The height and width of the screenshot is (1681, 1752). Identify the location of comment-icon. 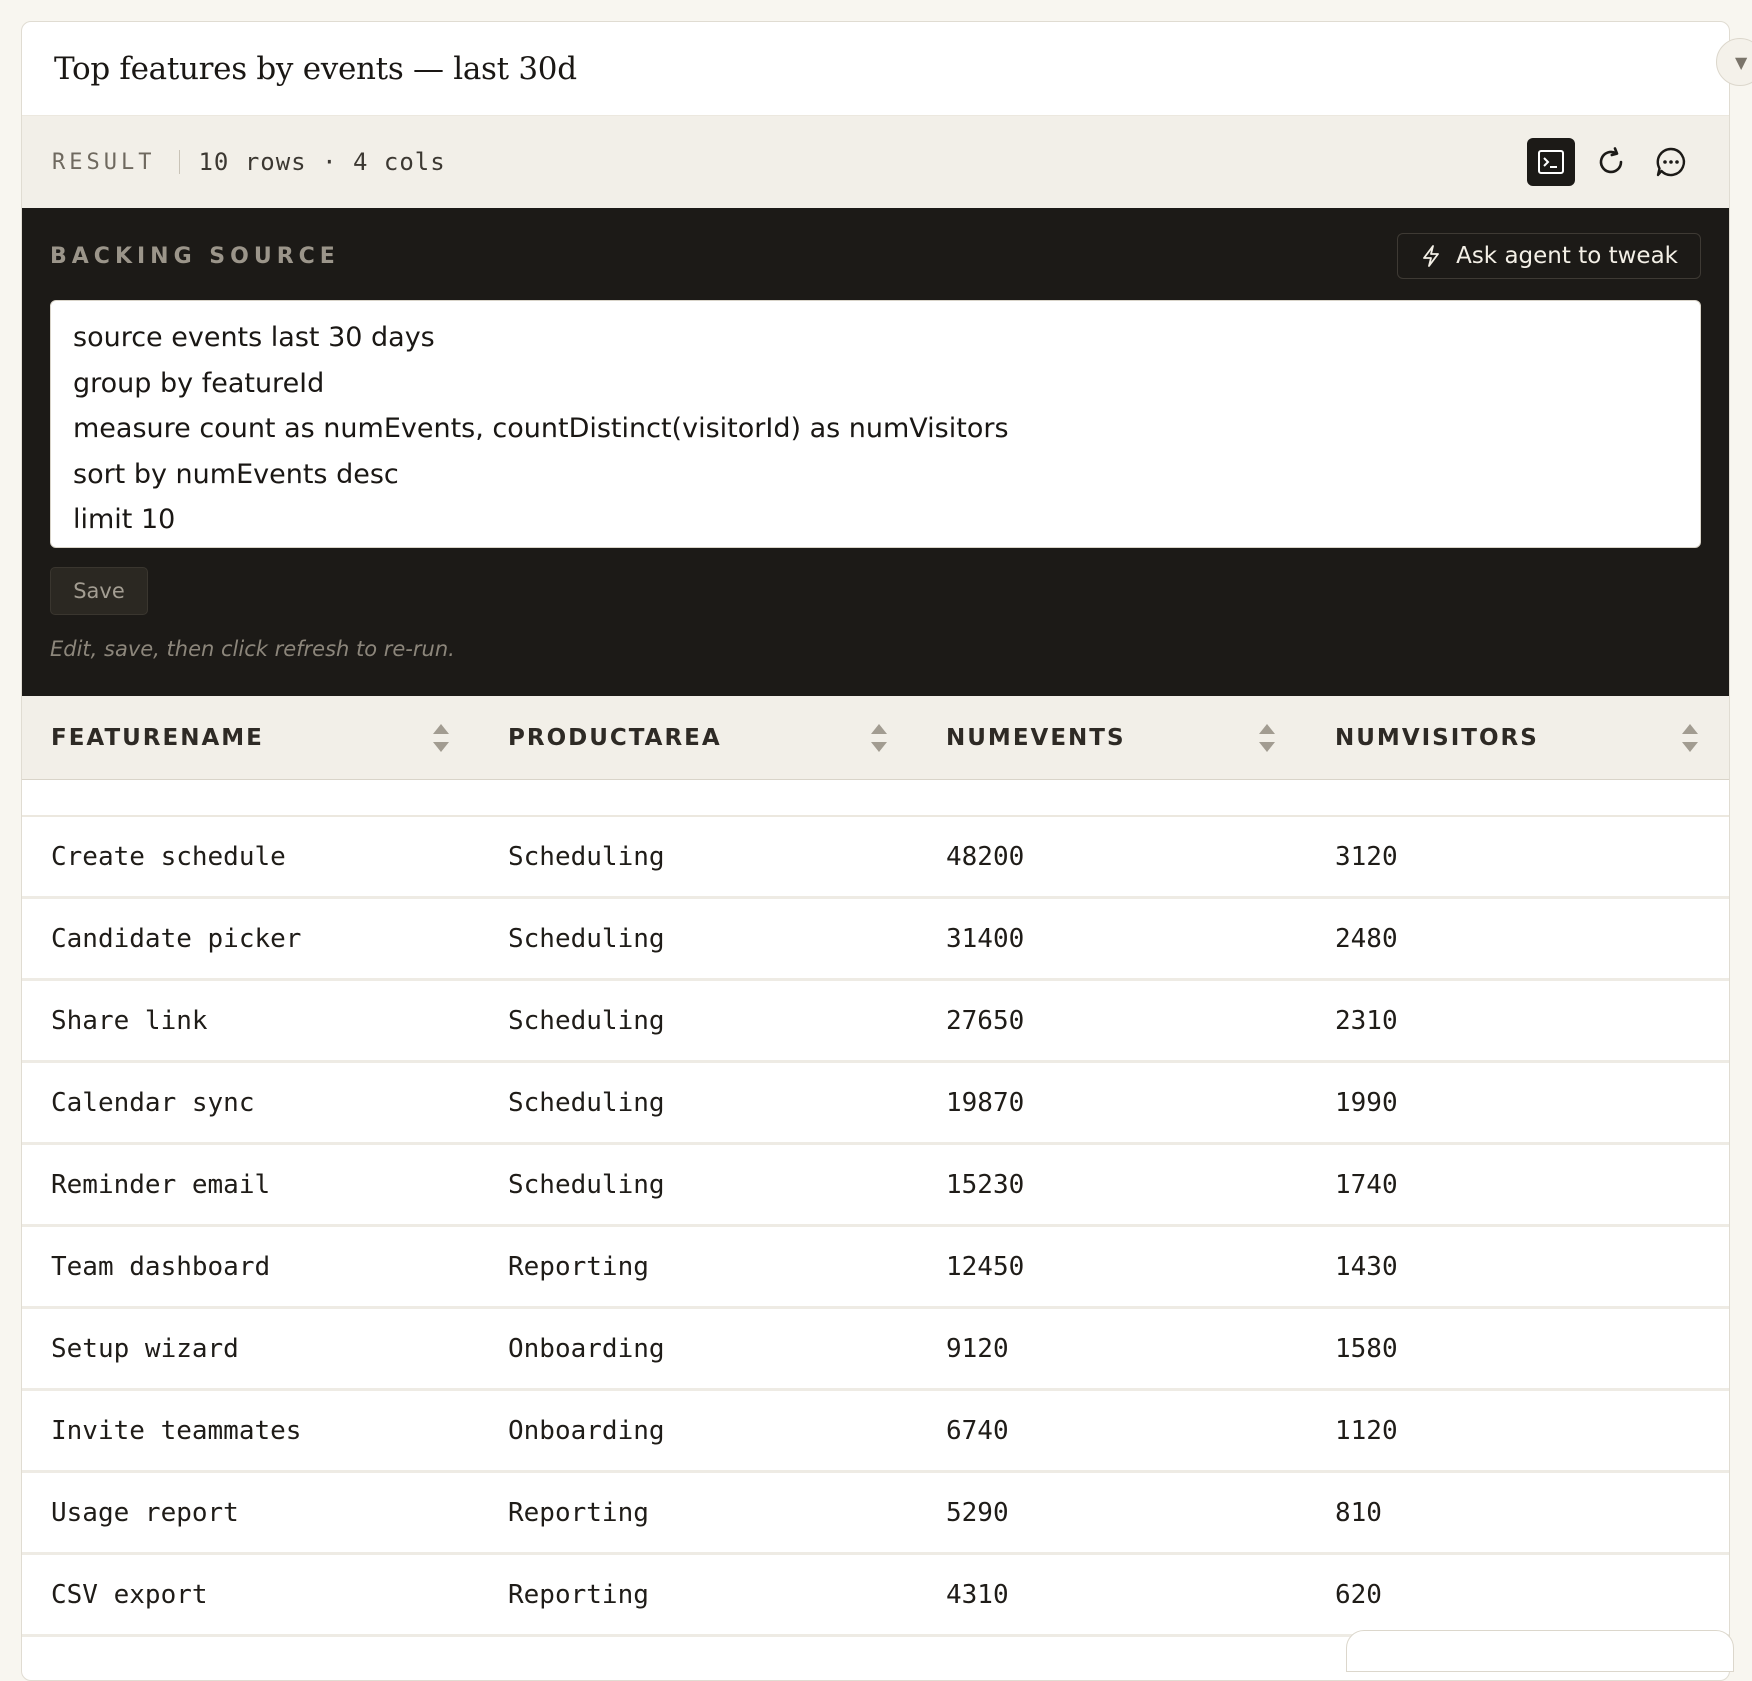
(1671, 162).